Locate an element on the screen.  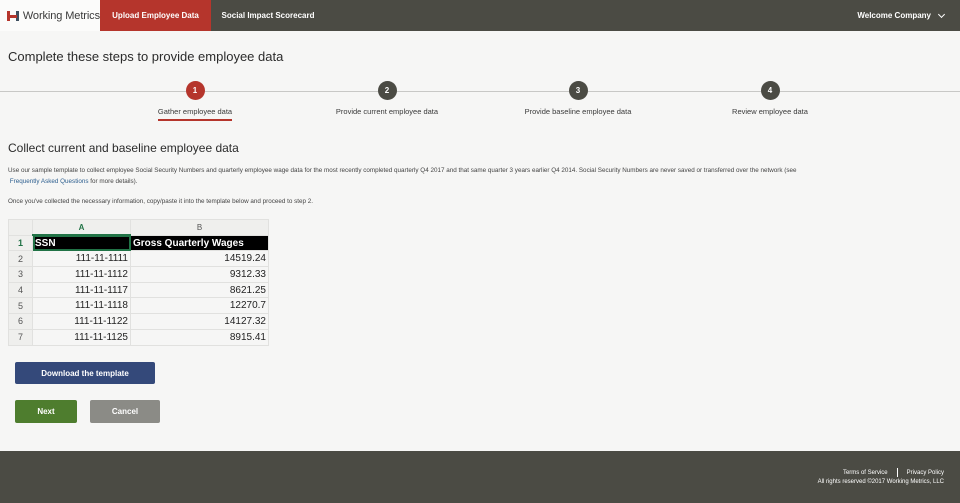
step-3: 3 Provide baseline employee data is located at coordinates (578, 100).